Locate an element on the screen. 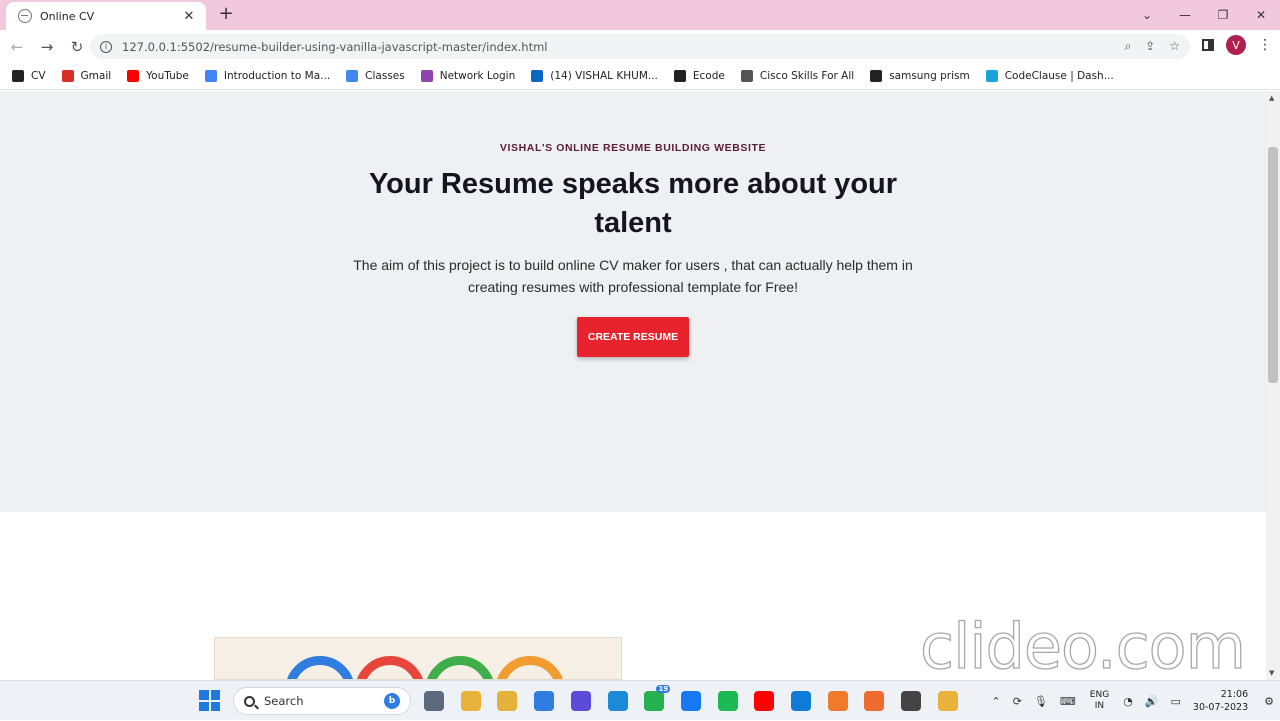  cisco-icon is located at coordinates (746, 76).